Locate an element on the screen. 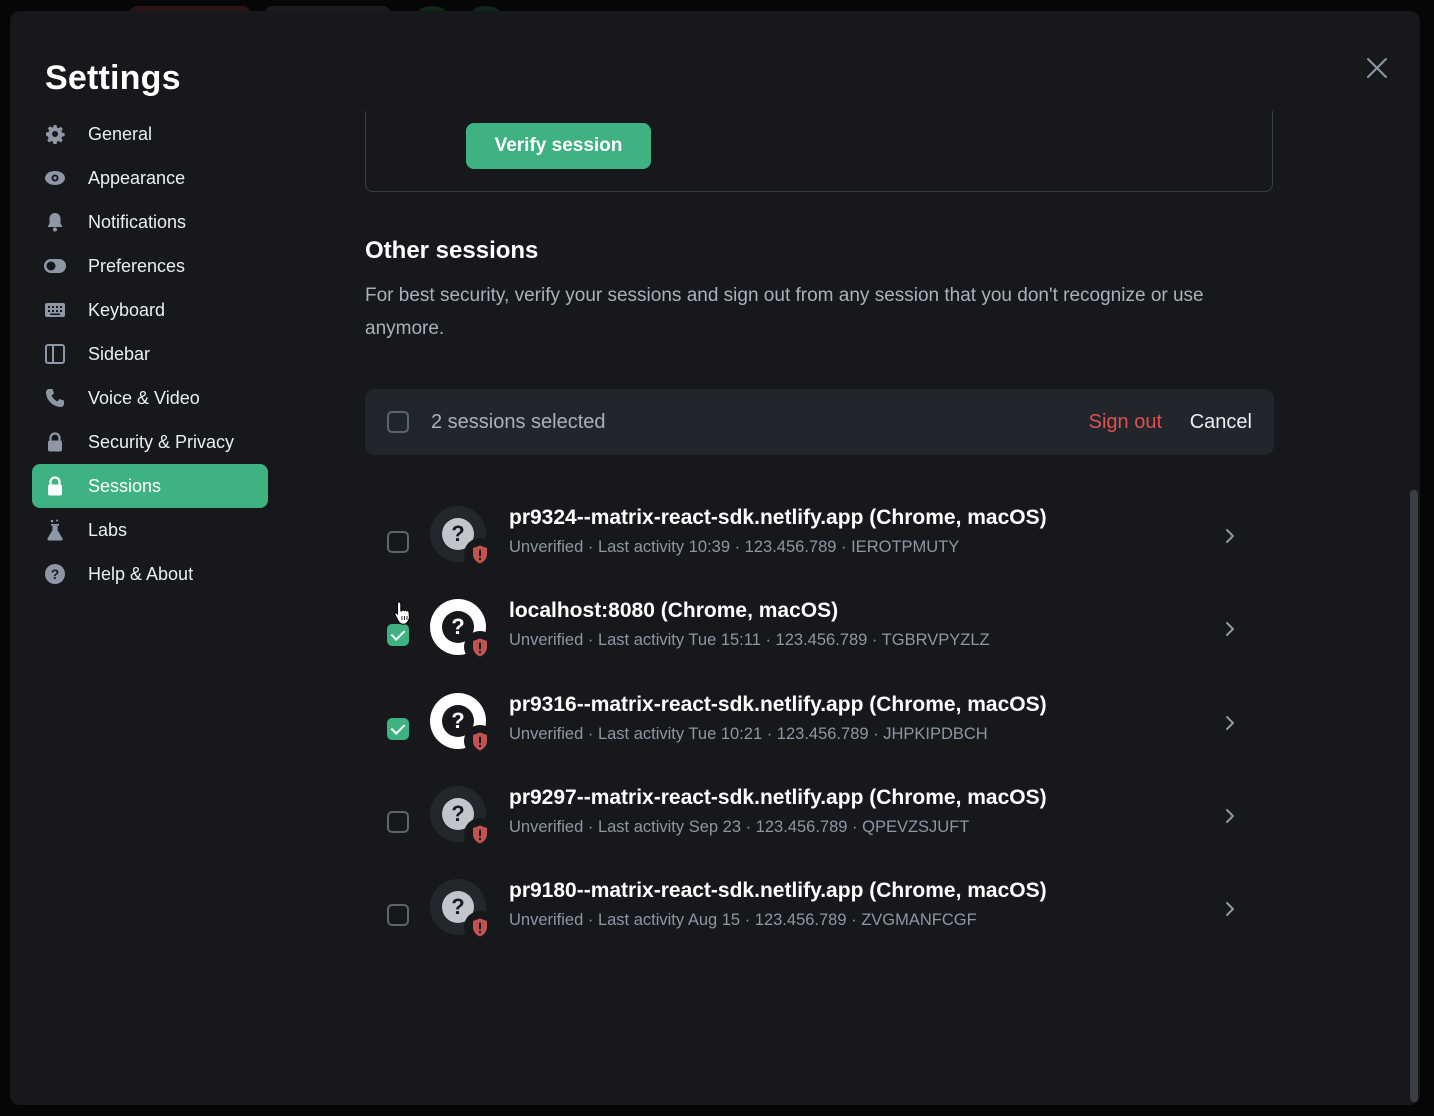 The height and width of the screenshot is (1116, 1434). sidebar-item-label: Keyboard is located at coordinates (127, 309).